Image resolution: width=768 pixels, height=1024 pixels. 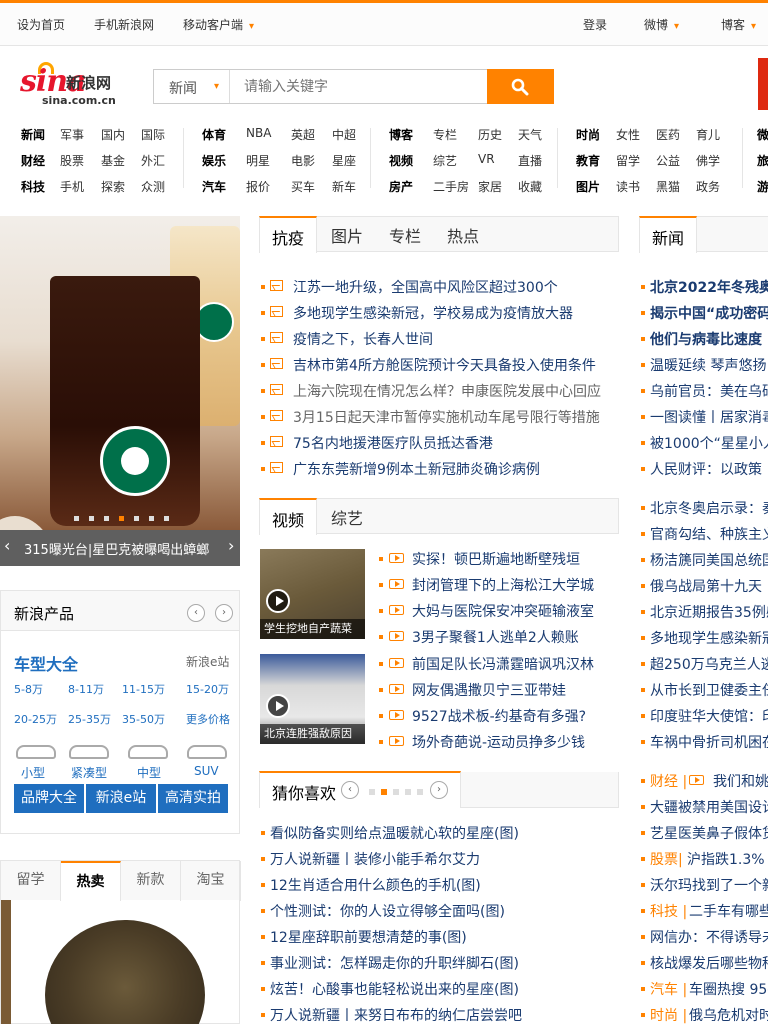 What do you see at coordinates (31, 881) in the screenshot?
I see `shop-tab: 留学` at bounding box center [31, 881].